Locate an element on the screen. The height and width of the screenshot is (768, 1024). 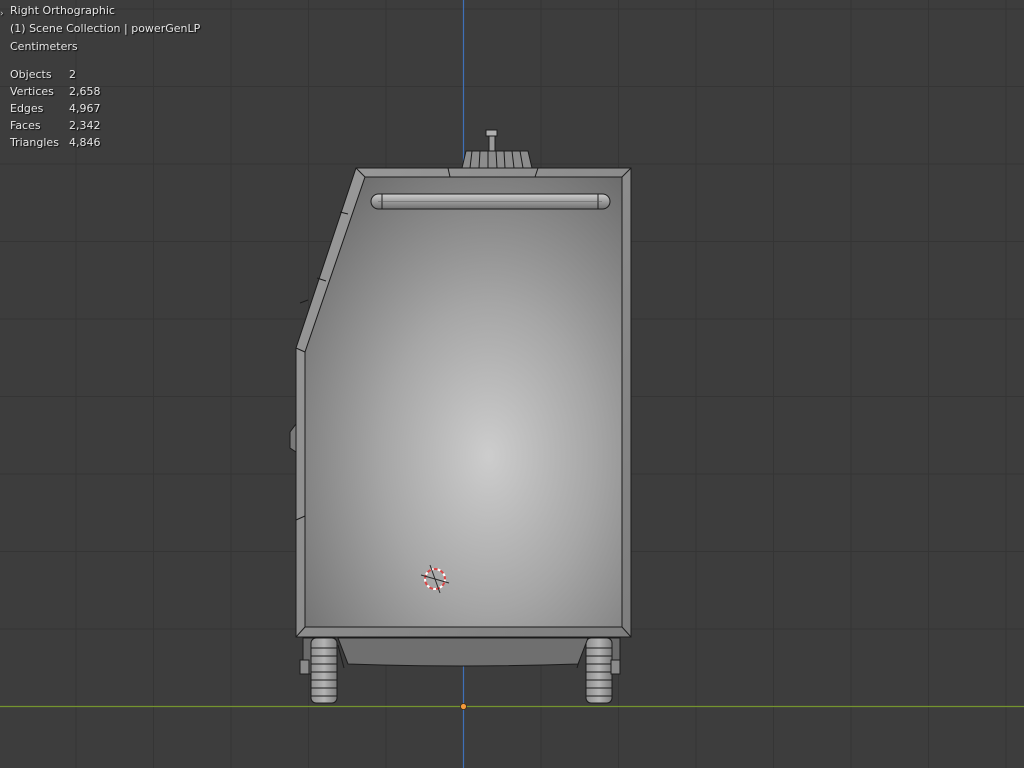
chevron-right-icon: › is located at coordinates (4, 14).